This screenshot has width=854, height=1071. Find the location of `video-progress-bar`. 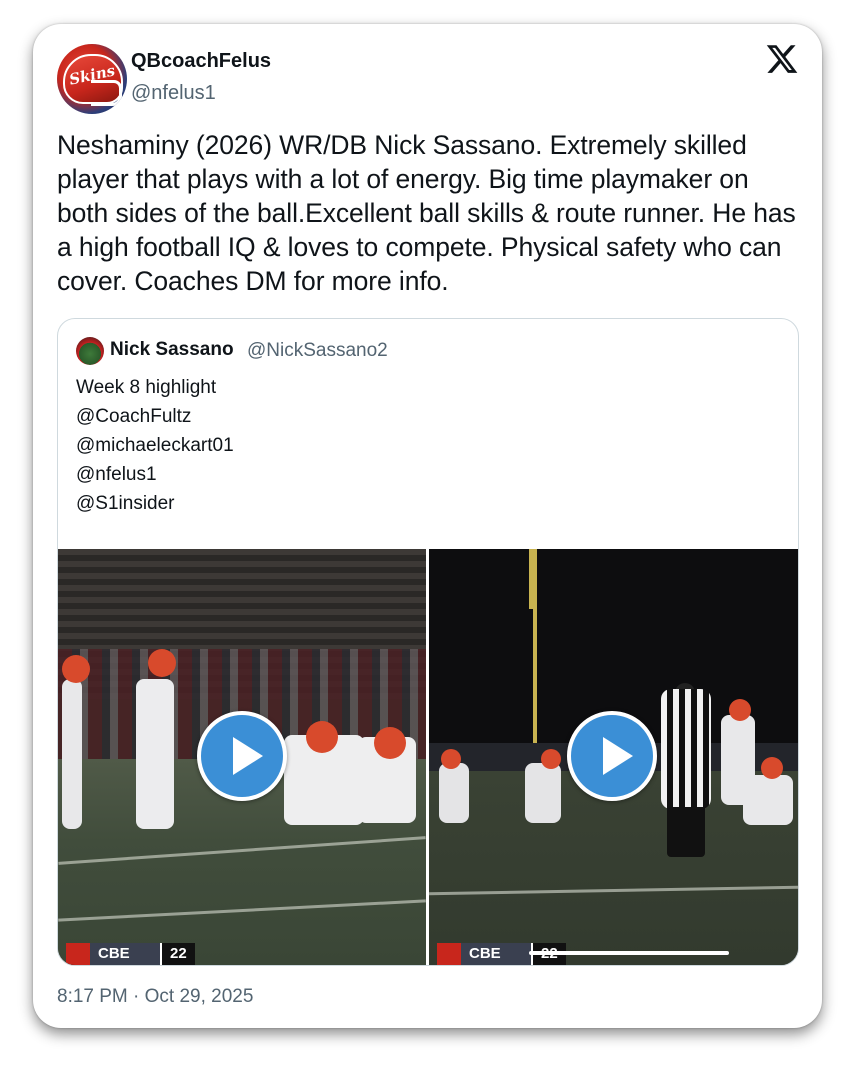

video-progress-bar is located at coordinates (629, 953).